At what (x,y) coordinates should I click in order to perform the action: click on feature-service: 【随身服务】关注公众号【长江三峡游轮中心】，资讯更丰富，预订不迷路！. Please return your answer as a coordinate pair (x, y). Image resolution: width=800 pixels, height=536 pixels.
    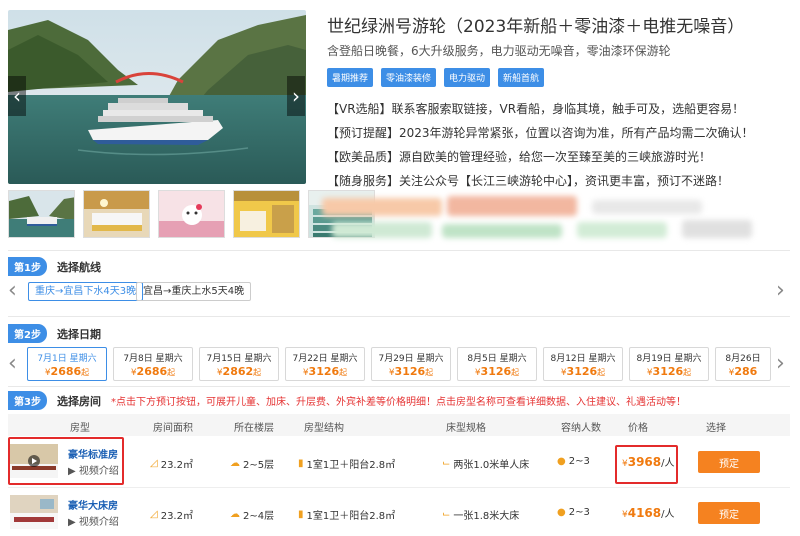
    Looking at the image, I should click on (528, 181).